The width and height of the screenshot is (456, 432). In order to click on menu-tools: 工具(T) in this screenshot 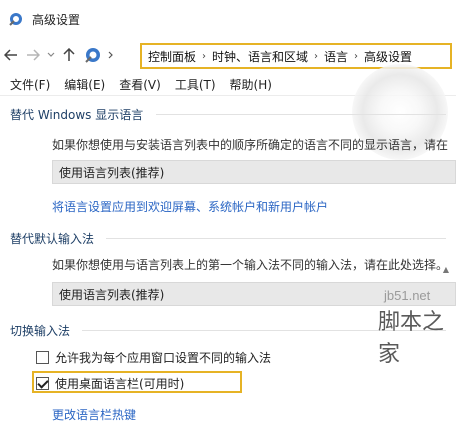, I will do `click(195, 84)`.